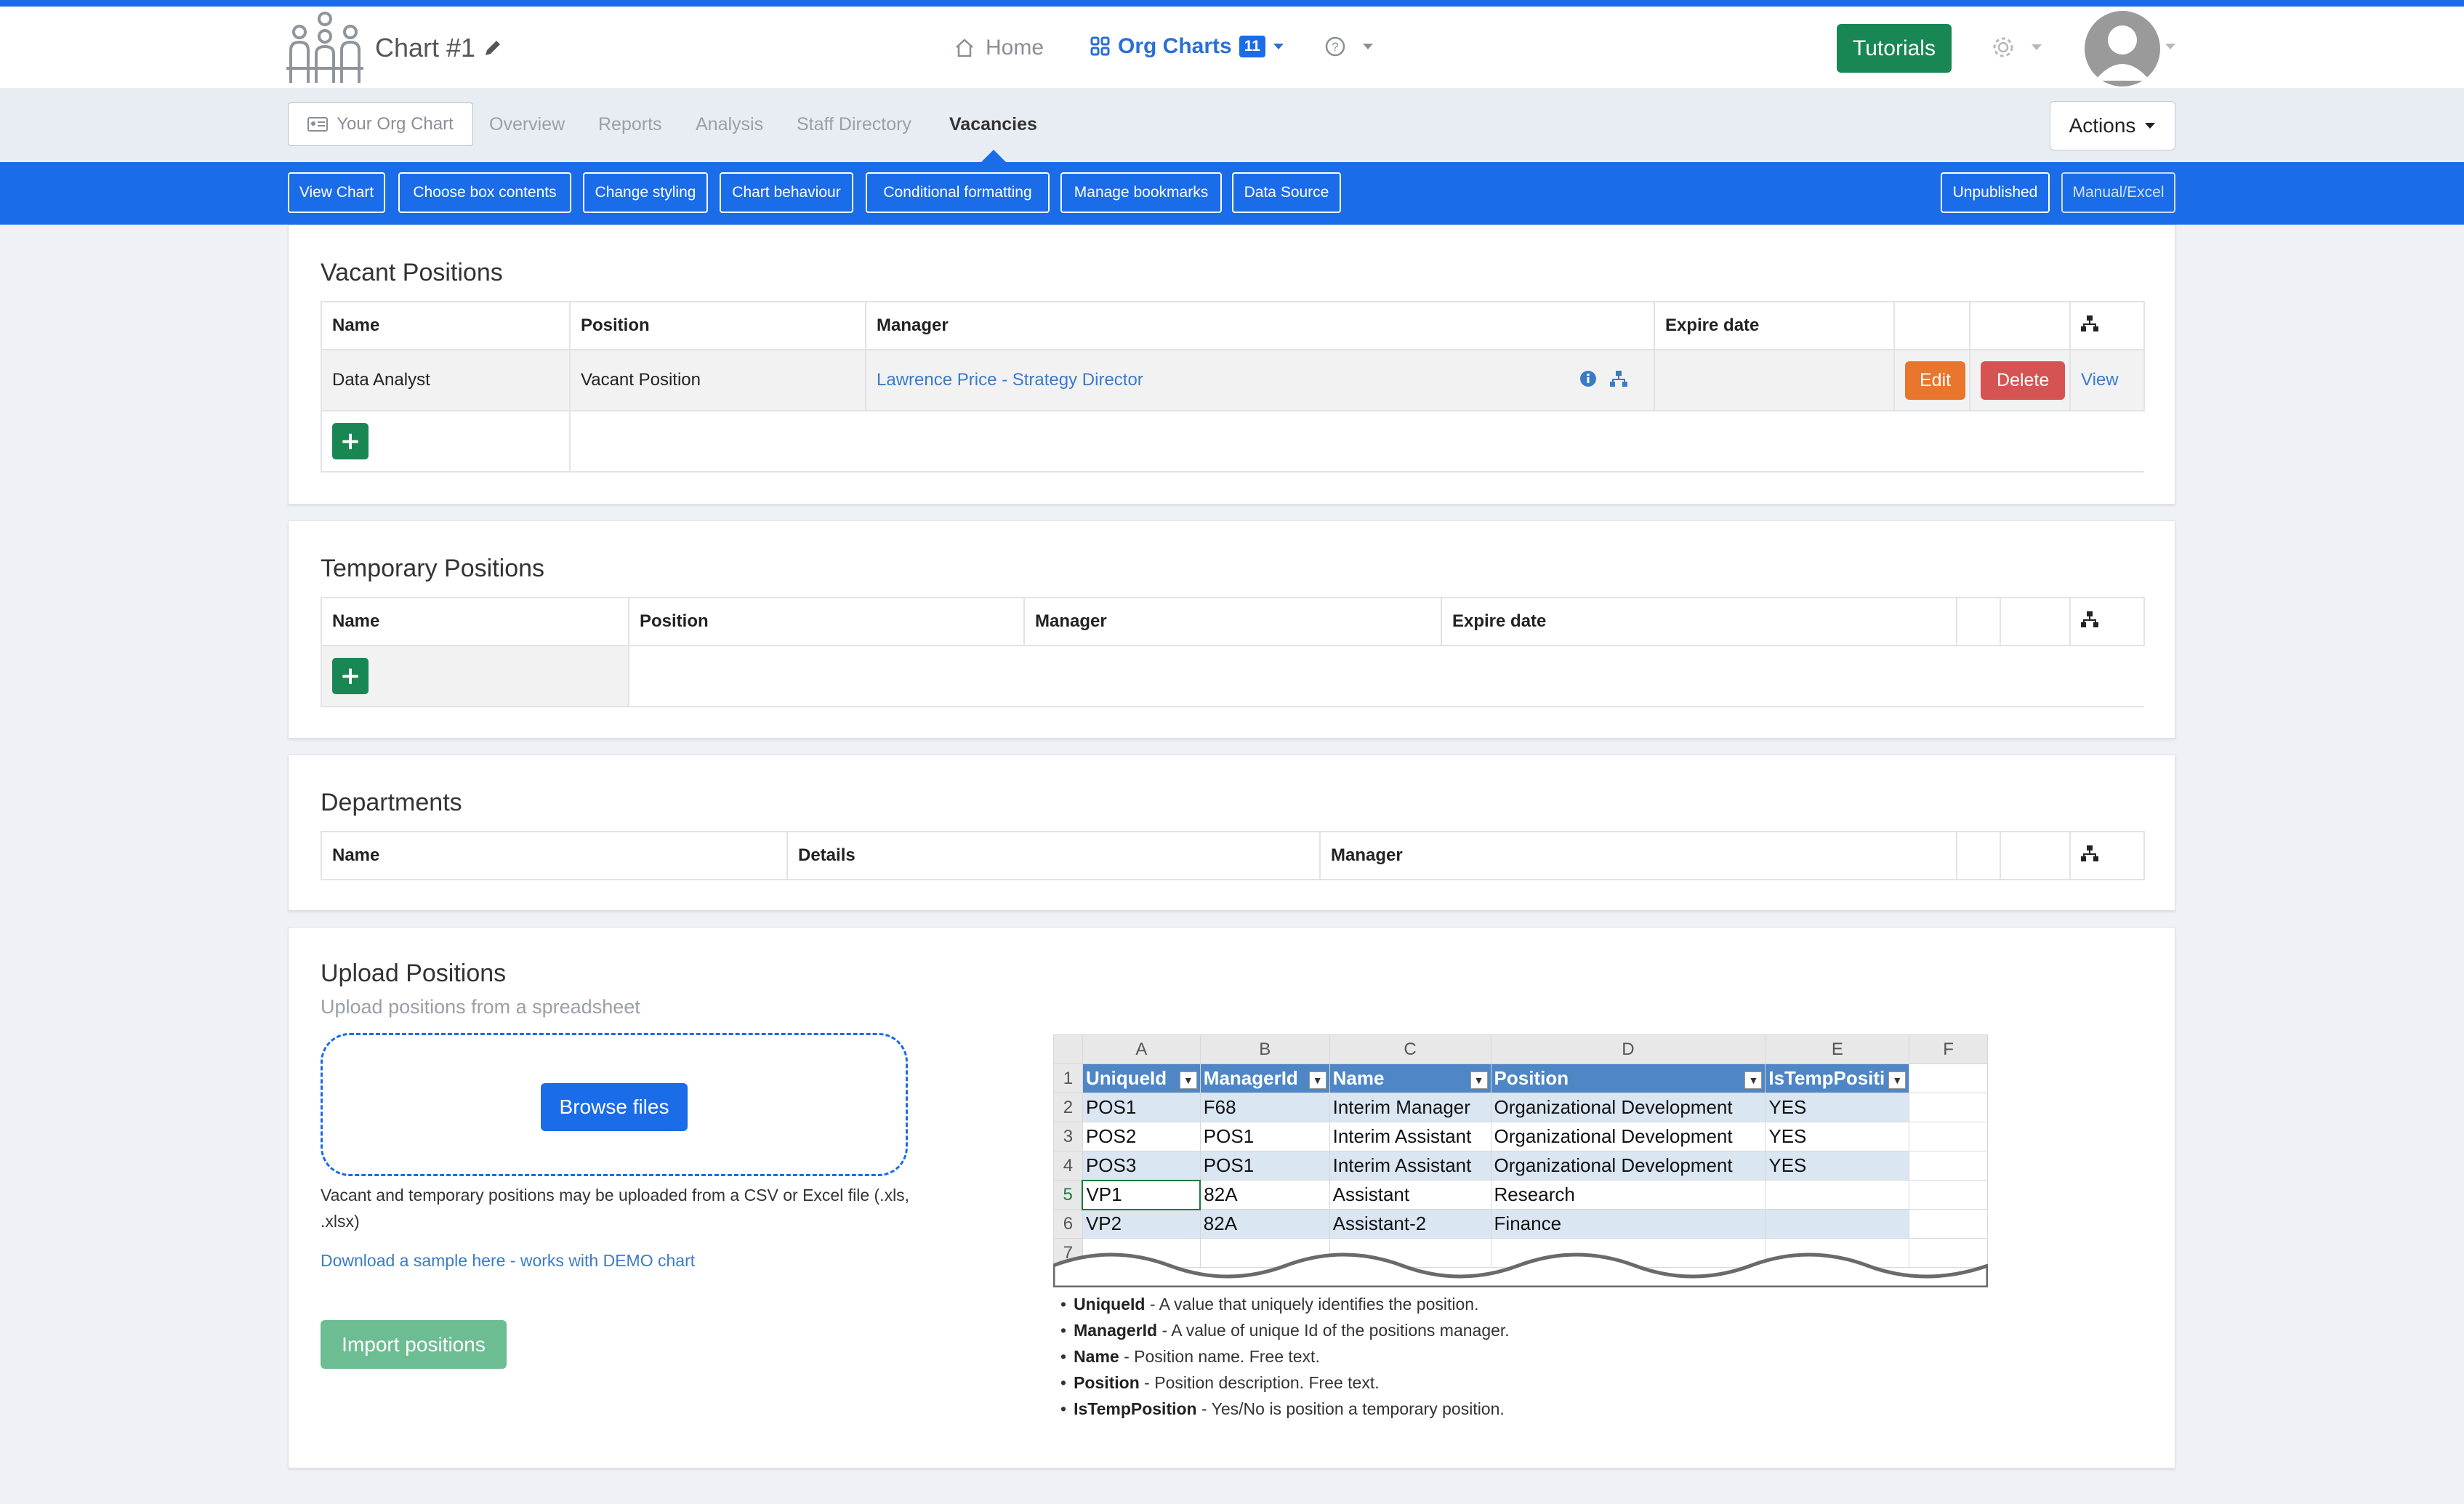 The image size is (2464, 1504). Describe the element at coordinates (645, 192) in the screenshot. I see `change-styling-button: Change styling` at that location.